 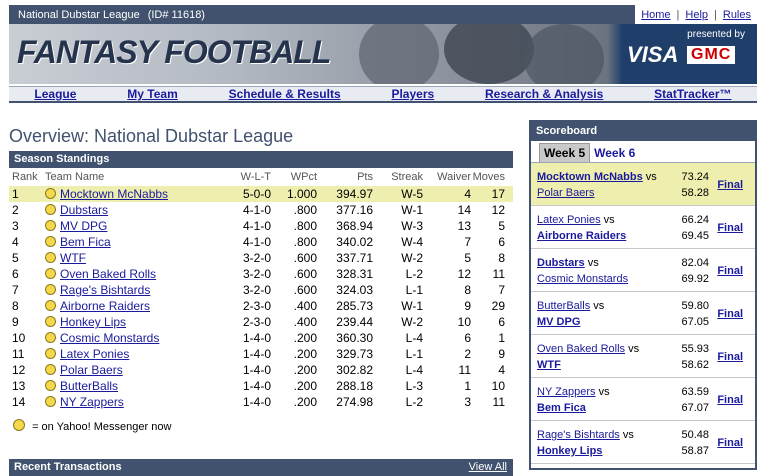 I want to click on nav-players: Players, so click(x=412, y=94).